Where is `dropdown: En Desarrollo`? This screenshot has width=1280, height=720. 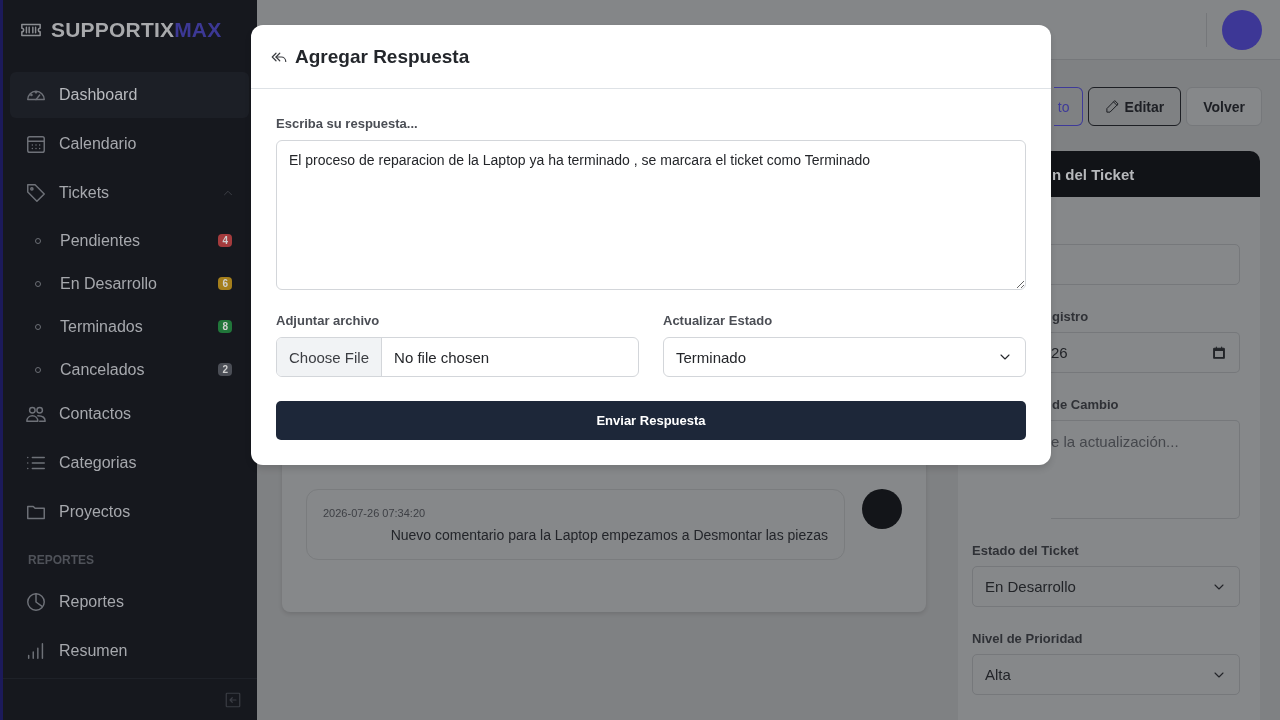 dropdown: En Desarrollo is located at coordinates (1106, 586).